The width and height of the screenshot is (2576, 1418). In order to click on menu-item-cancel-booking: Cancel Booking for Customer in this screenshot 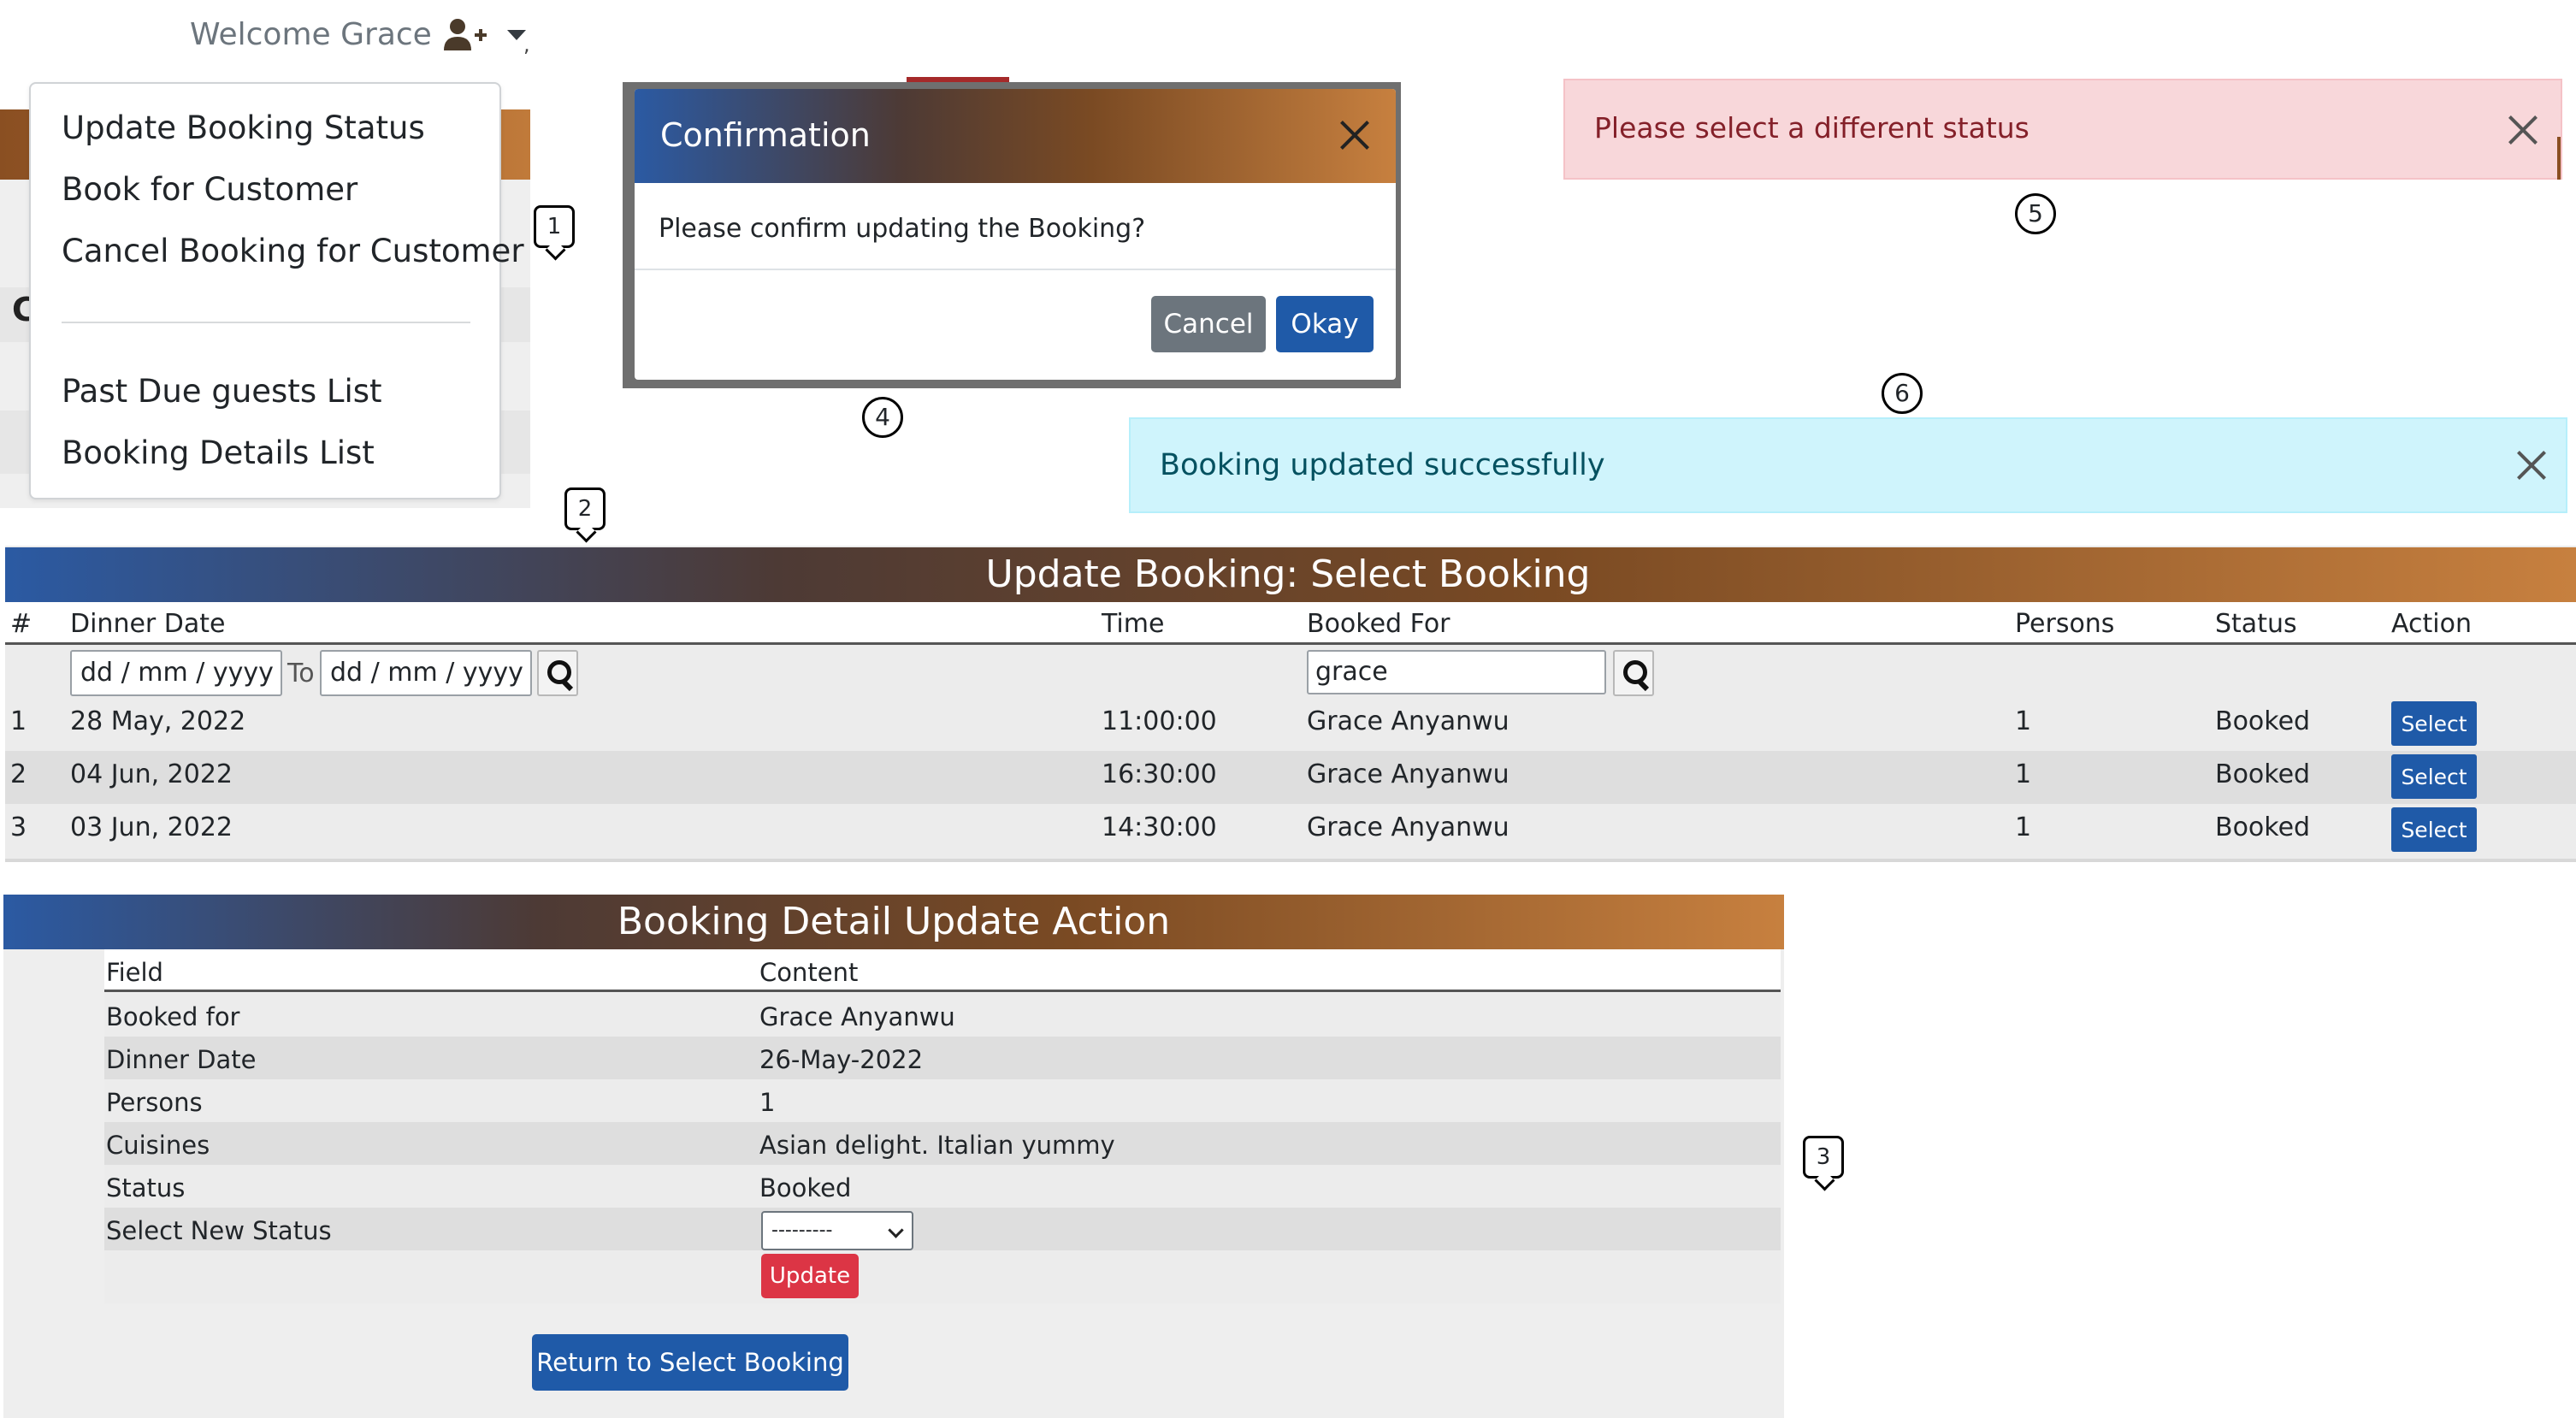, I will do `click(293, 251)`.